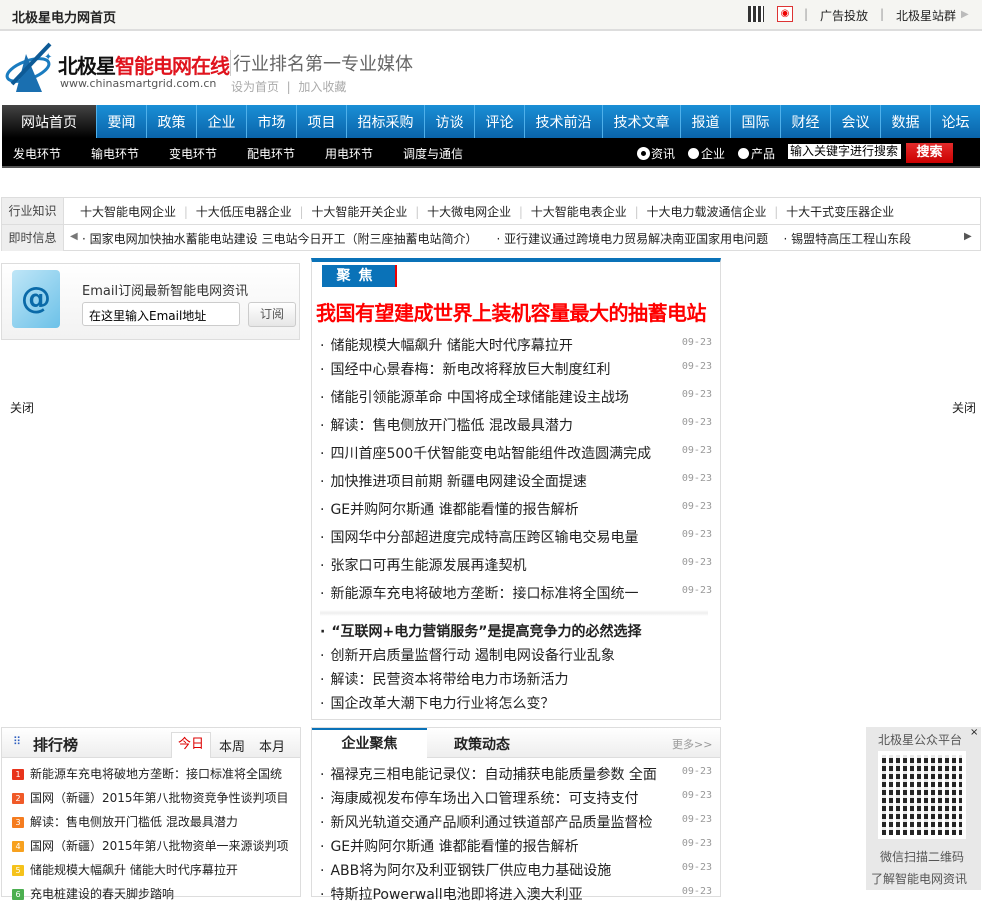 This screenshot has height=904, width=982. What do you see at coordinates (37, 153) in the screenshot?
I see `subnav-item: 发电环节` at bounding box center [37, 153].